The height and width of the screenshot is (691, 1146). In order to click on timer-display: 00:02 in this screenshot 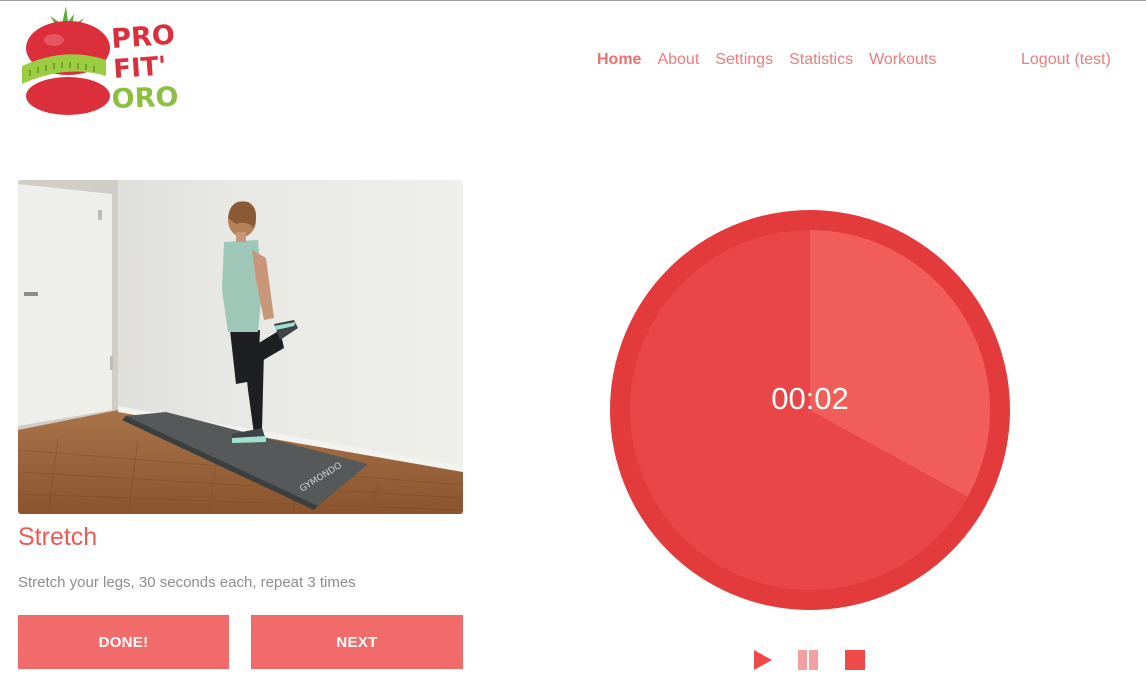, I will do `click(810, 398)`.